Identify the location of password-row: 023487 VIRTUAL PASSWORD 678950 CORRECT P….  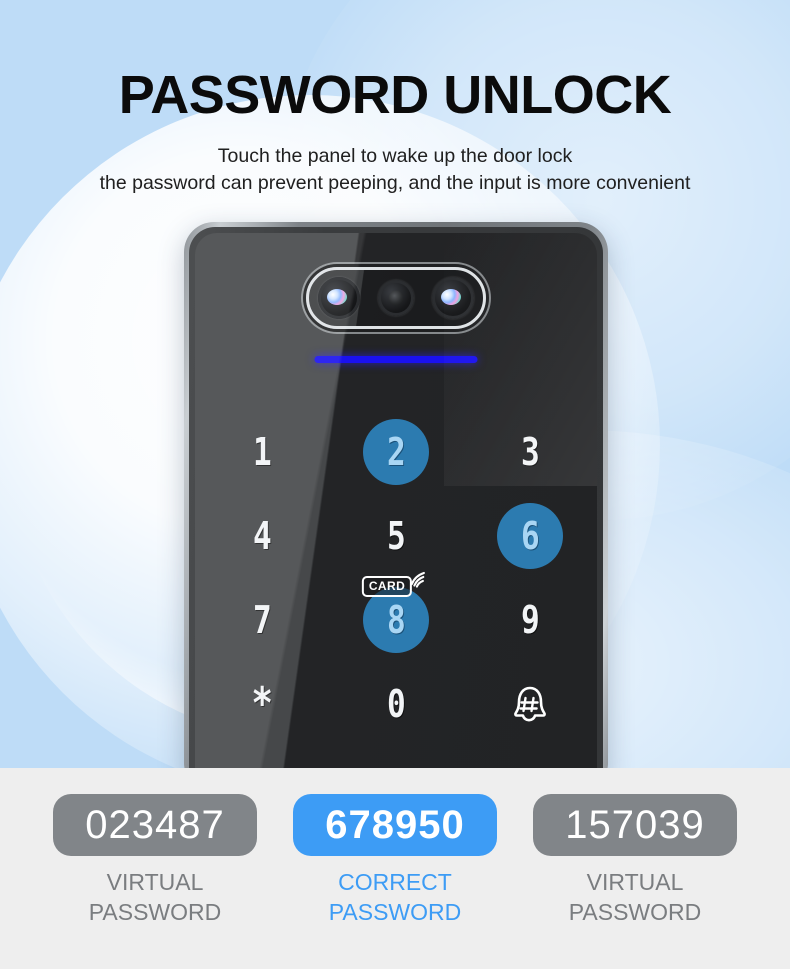
(395, 860).